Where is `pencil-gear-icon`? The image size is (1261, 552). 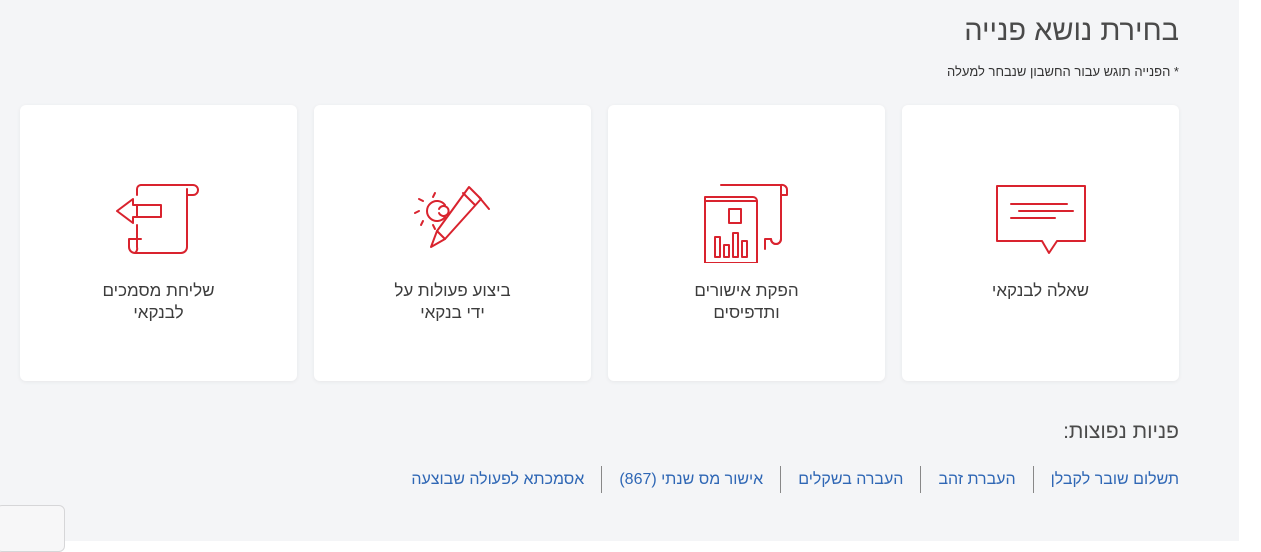
pencil-gear-icon is located at coordinates (453, 223).